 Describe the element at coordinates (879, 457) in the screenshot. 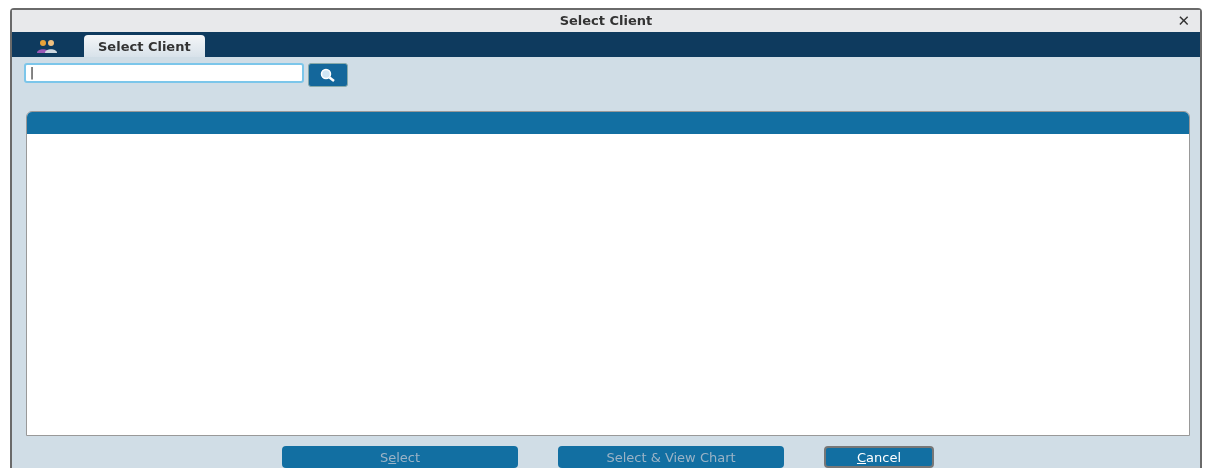

I see `dialog-button: Cancel` at that location.